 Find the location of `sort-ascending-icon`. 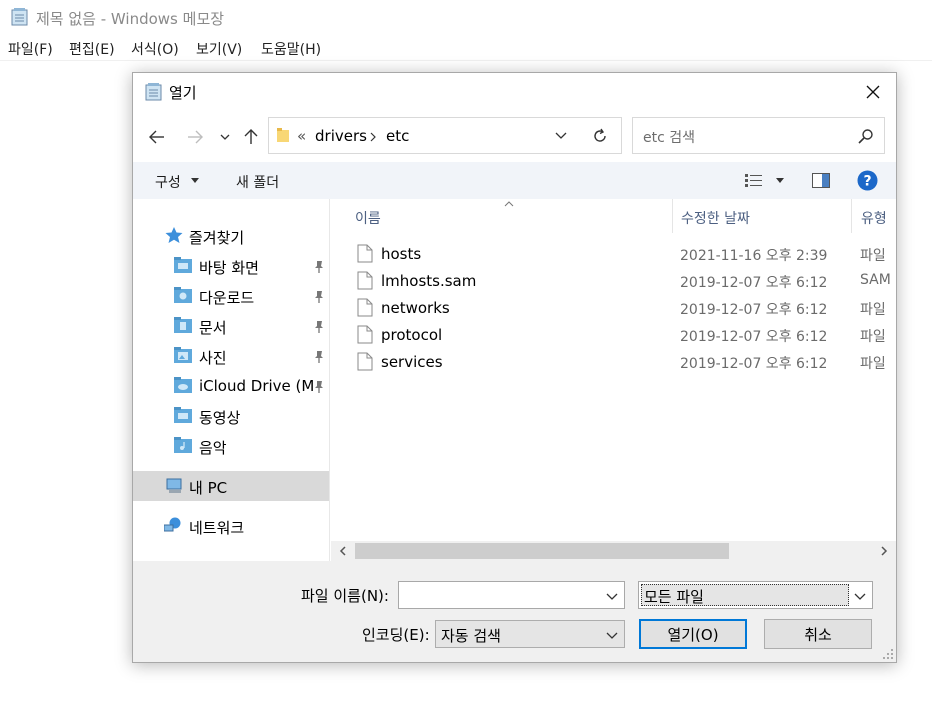

sort-ascending-icon is located at coordinates (509, 204).